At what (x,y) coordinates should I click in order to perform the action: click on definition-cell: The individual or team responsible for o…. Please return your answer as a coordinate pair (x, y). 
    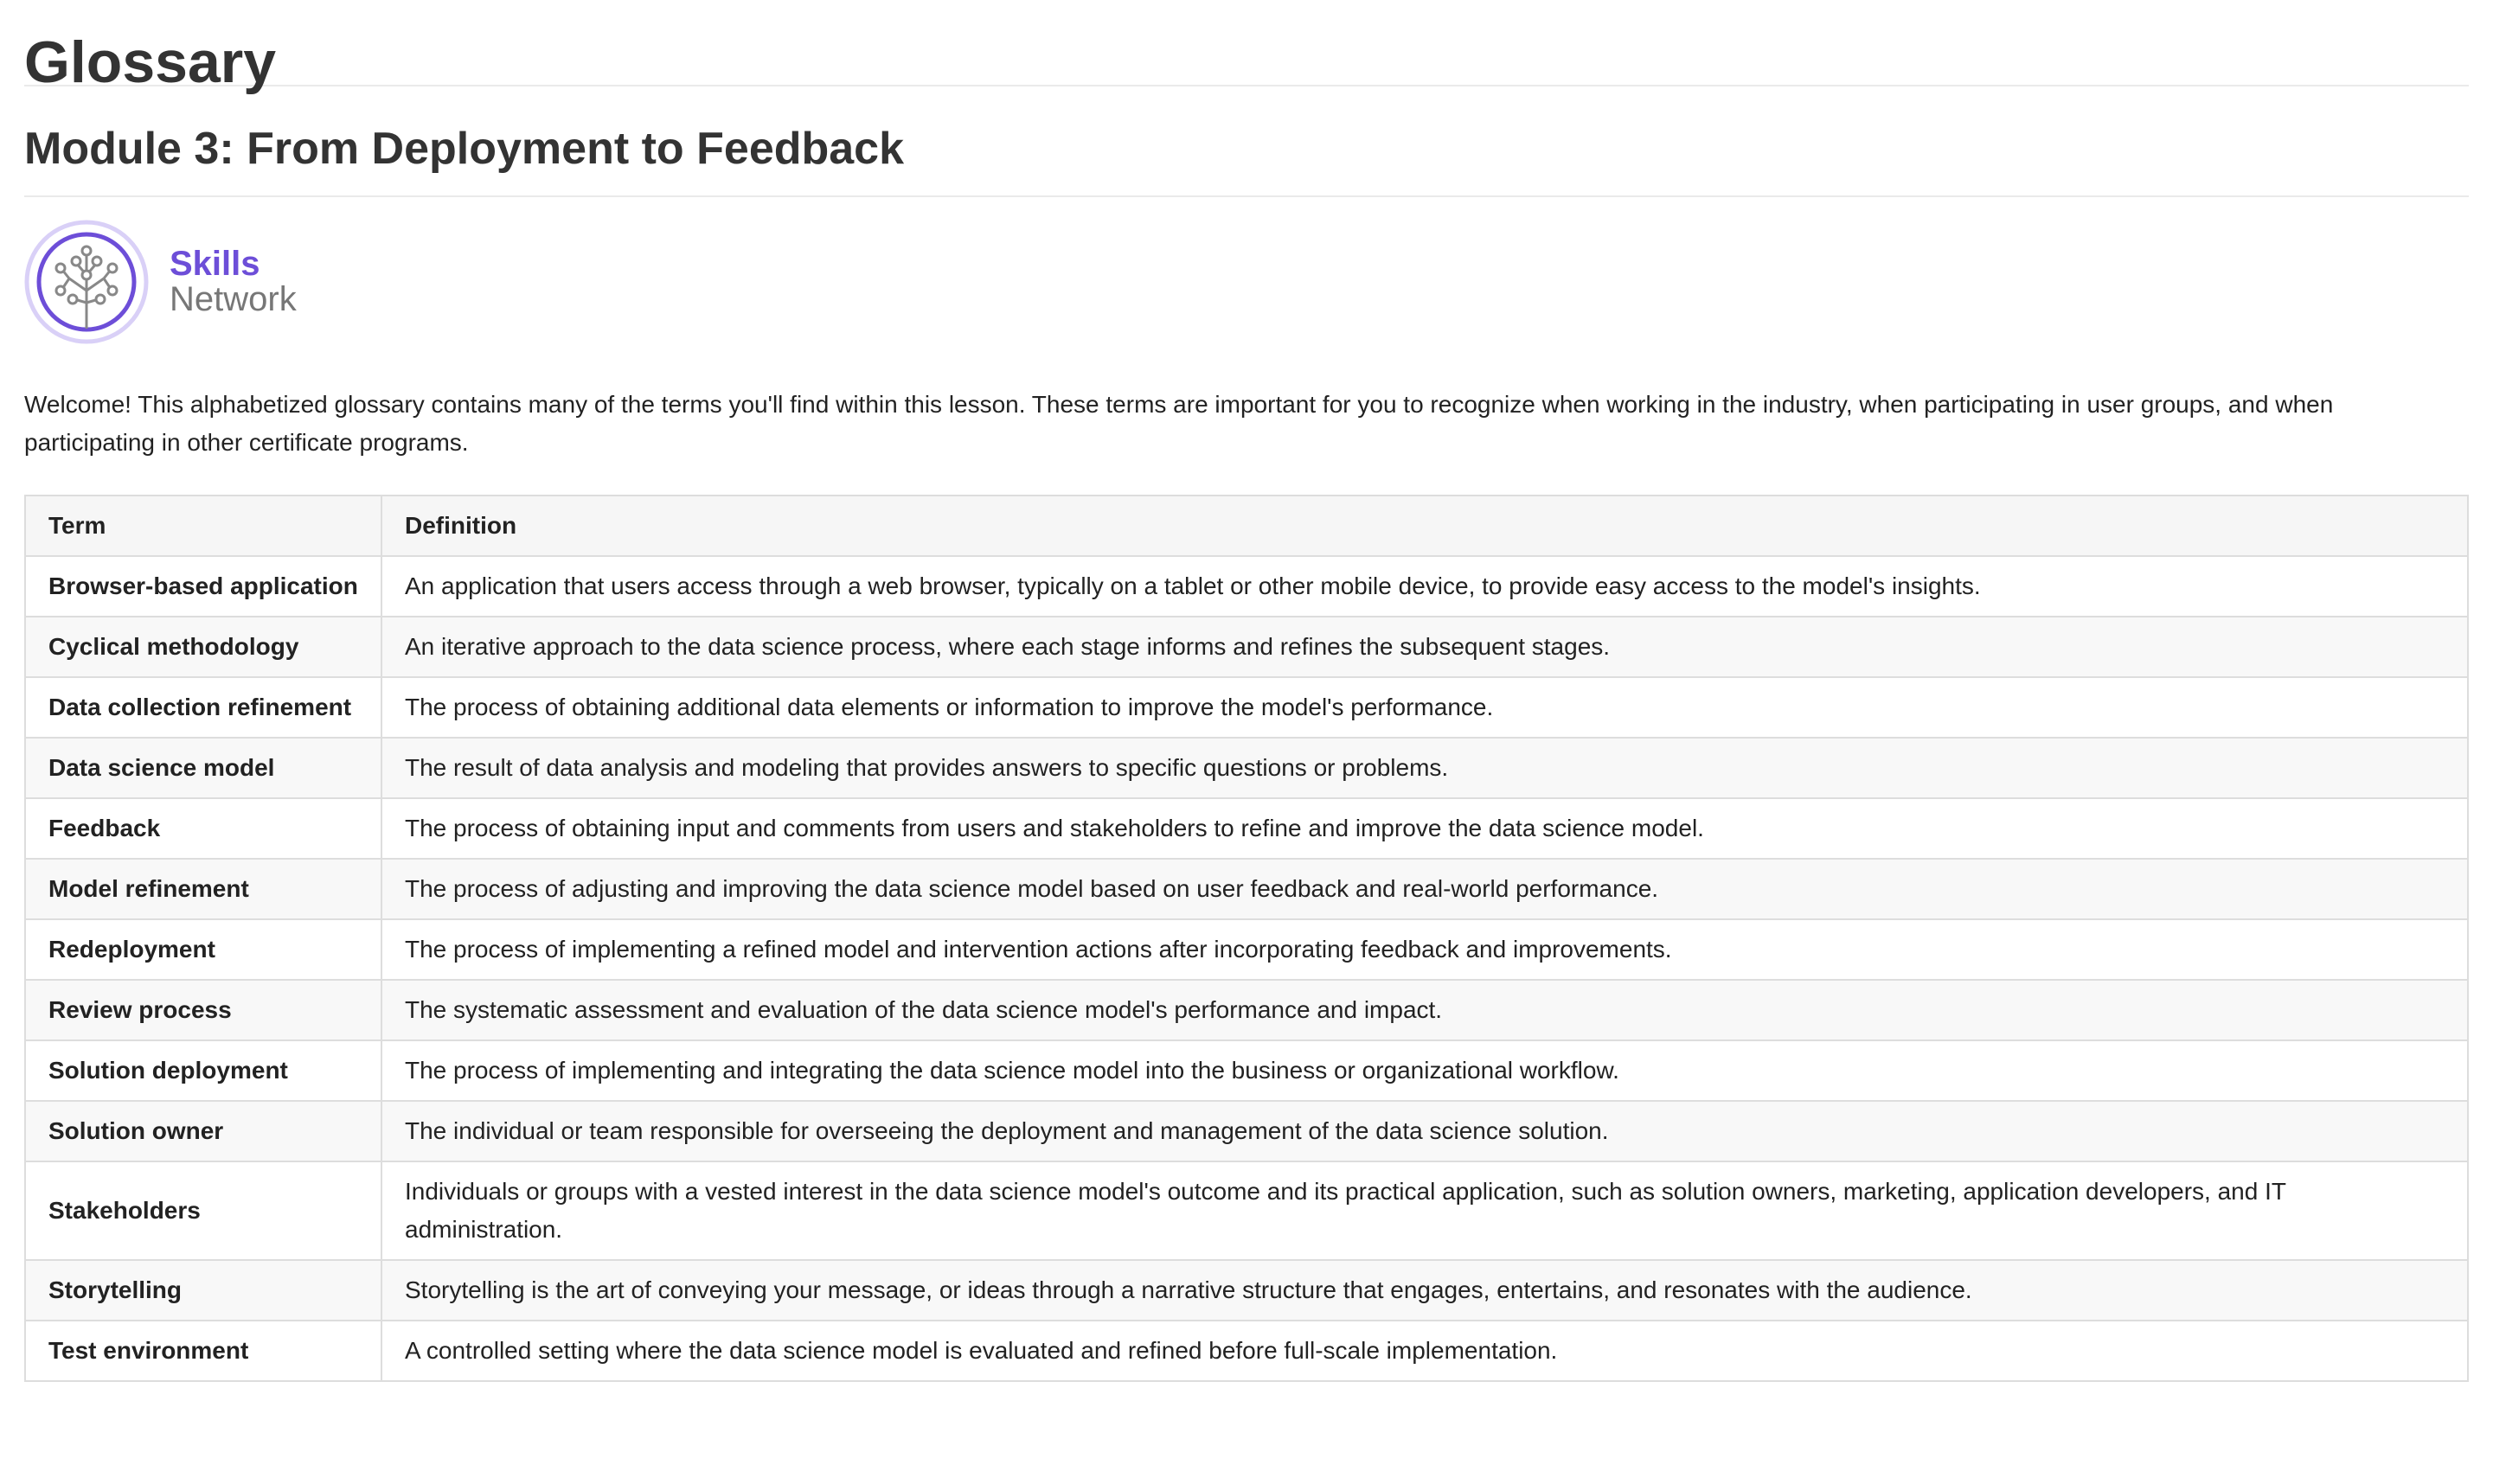
    Looking at the image, I should click on (1425, 1131).